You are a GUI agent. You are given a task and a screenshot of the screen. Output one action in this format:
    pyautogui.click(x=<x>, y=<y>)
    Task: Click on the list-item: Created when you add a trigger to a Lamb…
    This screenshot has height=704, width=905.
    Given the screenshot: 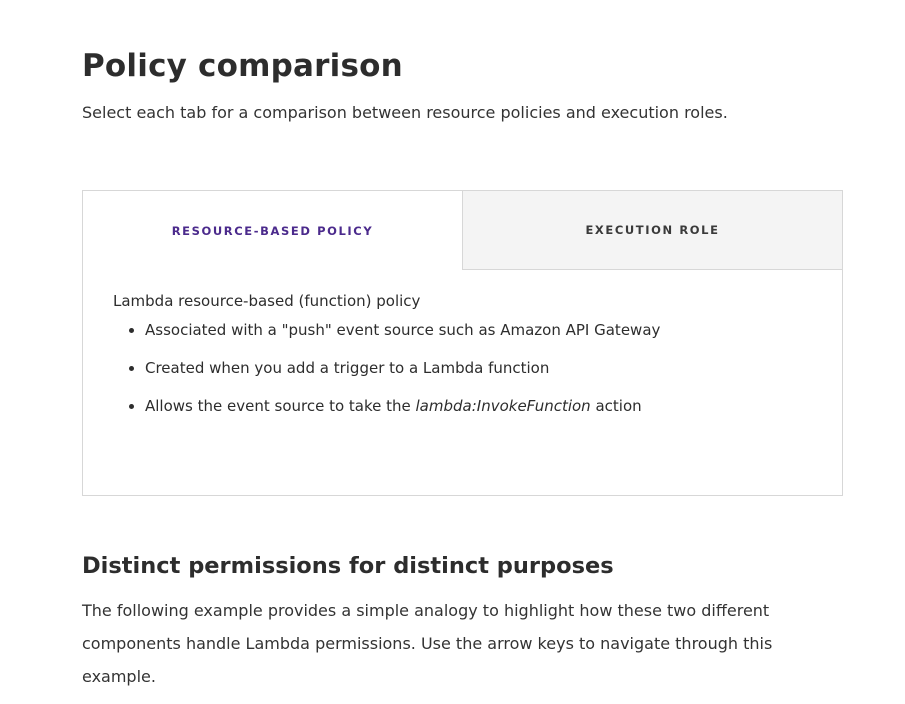 What is the action you would take?
    pyautogui.click(x=478, y=368)
    